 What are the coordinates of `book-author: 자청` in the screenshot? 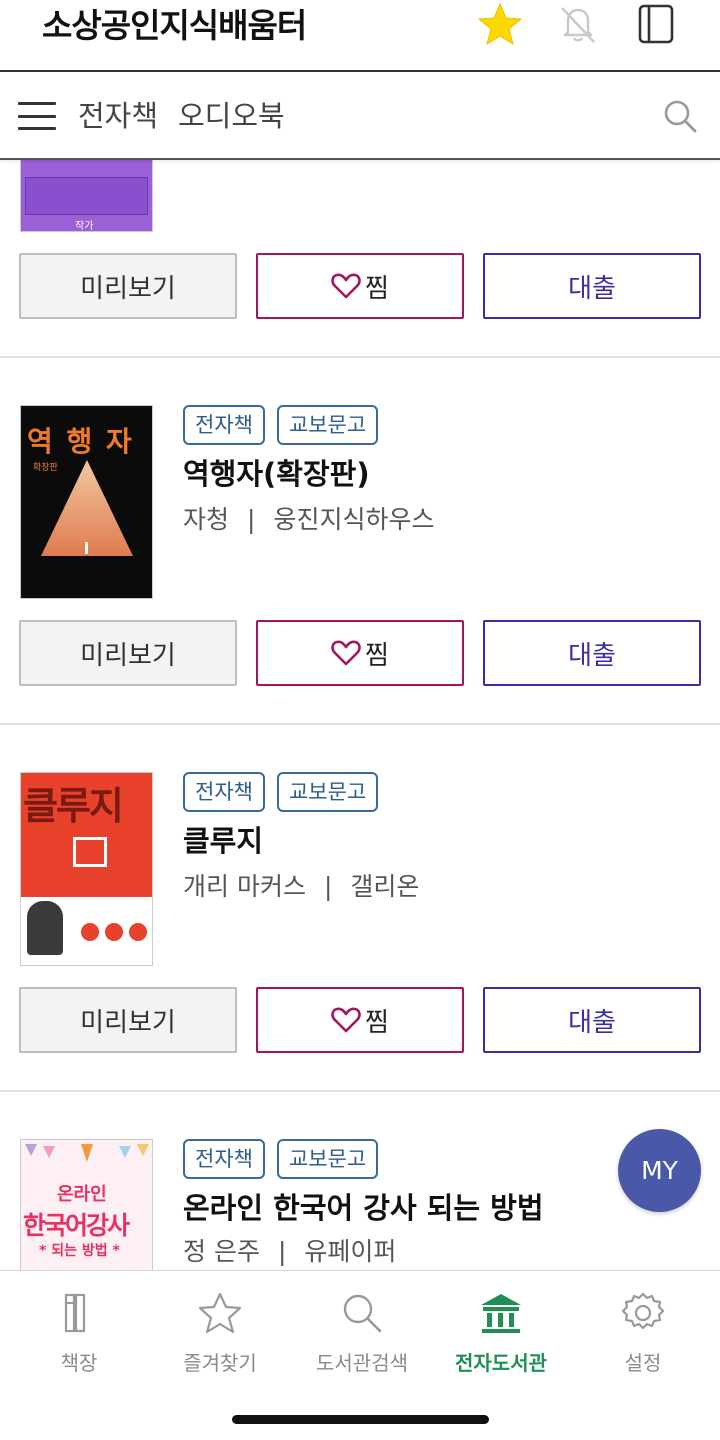 It's located at (206, 519).